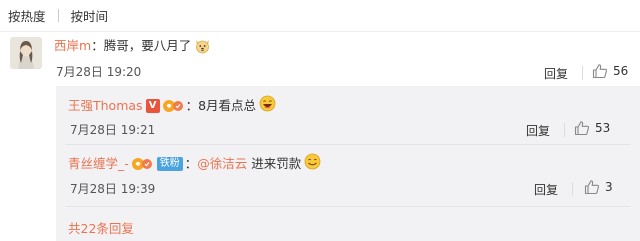  Describe the element at coordinates (221, 105) in the screenshot. I see `reply-body: ：8月看点总` at that location.